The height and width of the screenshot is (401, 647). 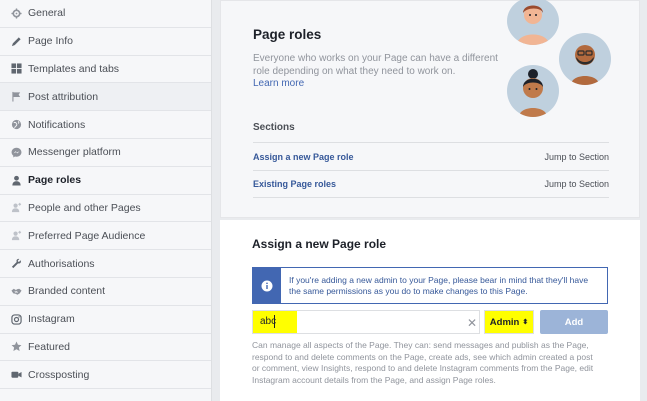 What do you see at coordinates (47, 13) in the screenshot?
I see `sidebar-item-label: General` at bounding box center [47, 13].